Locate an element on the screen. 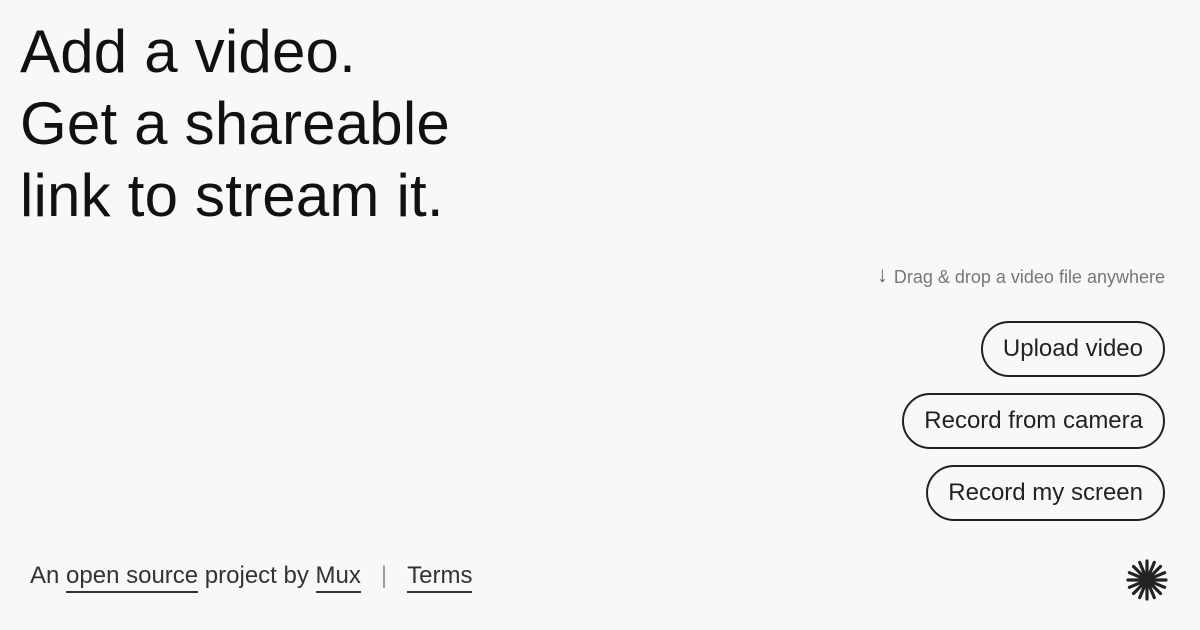 The width and height of the screenshot is (1200, 630). arrow-down-icon: ↓ is located at coordinates (882, 274).